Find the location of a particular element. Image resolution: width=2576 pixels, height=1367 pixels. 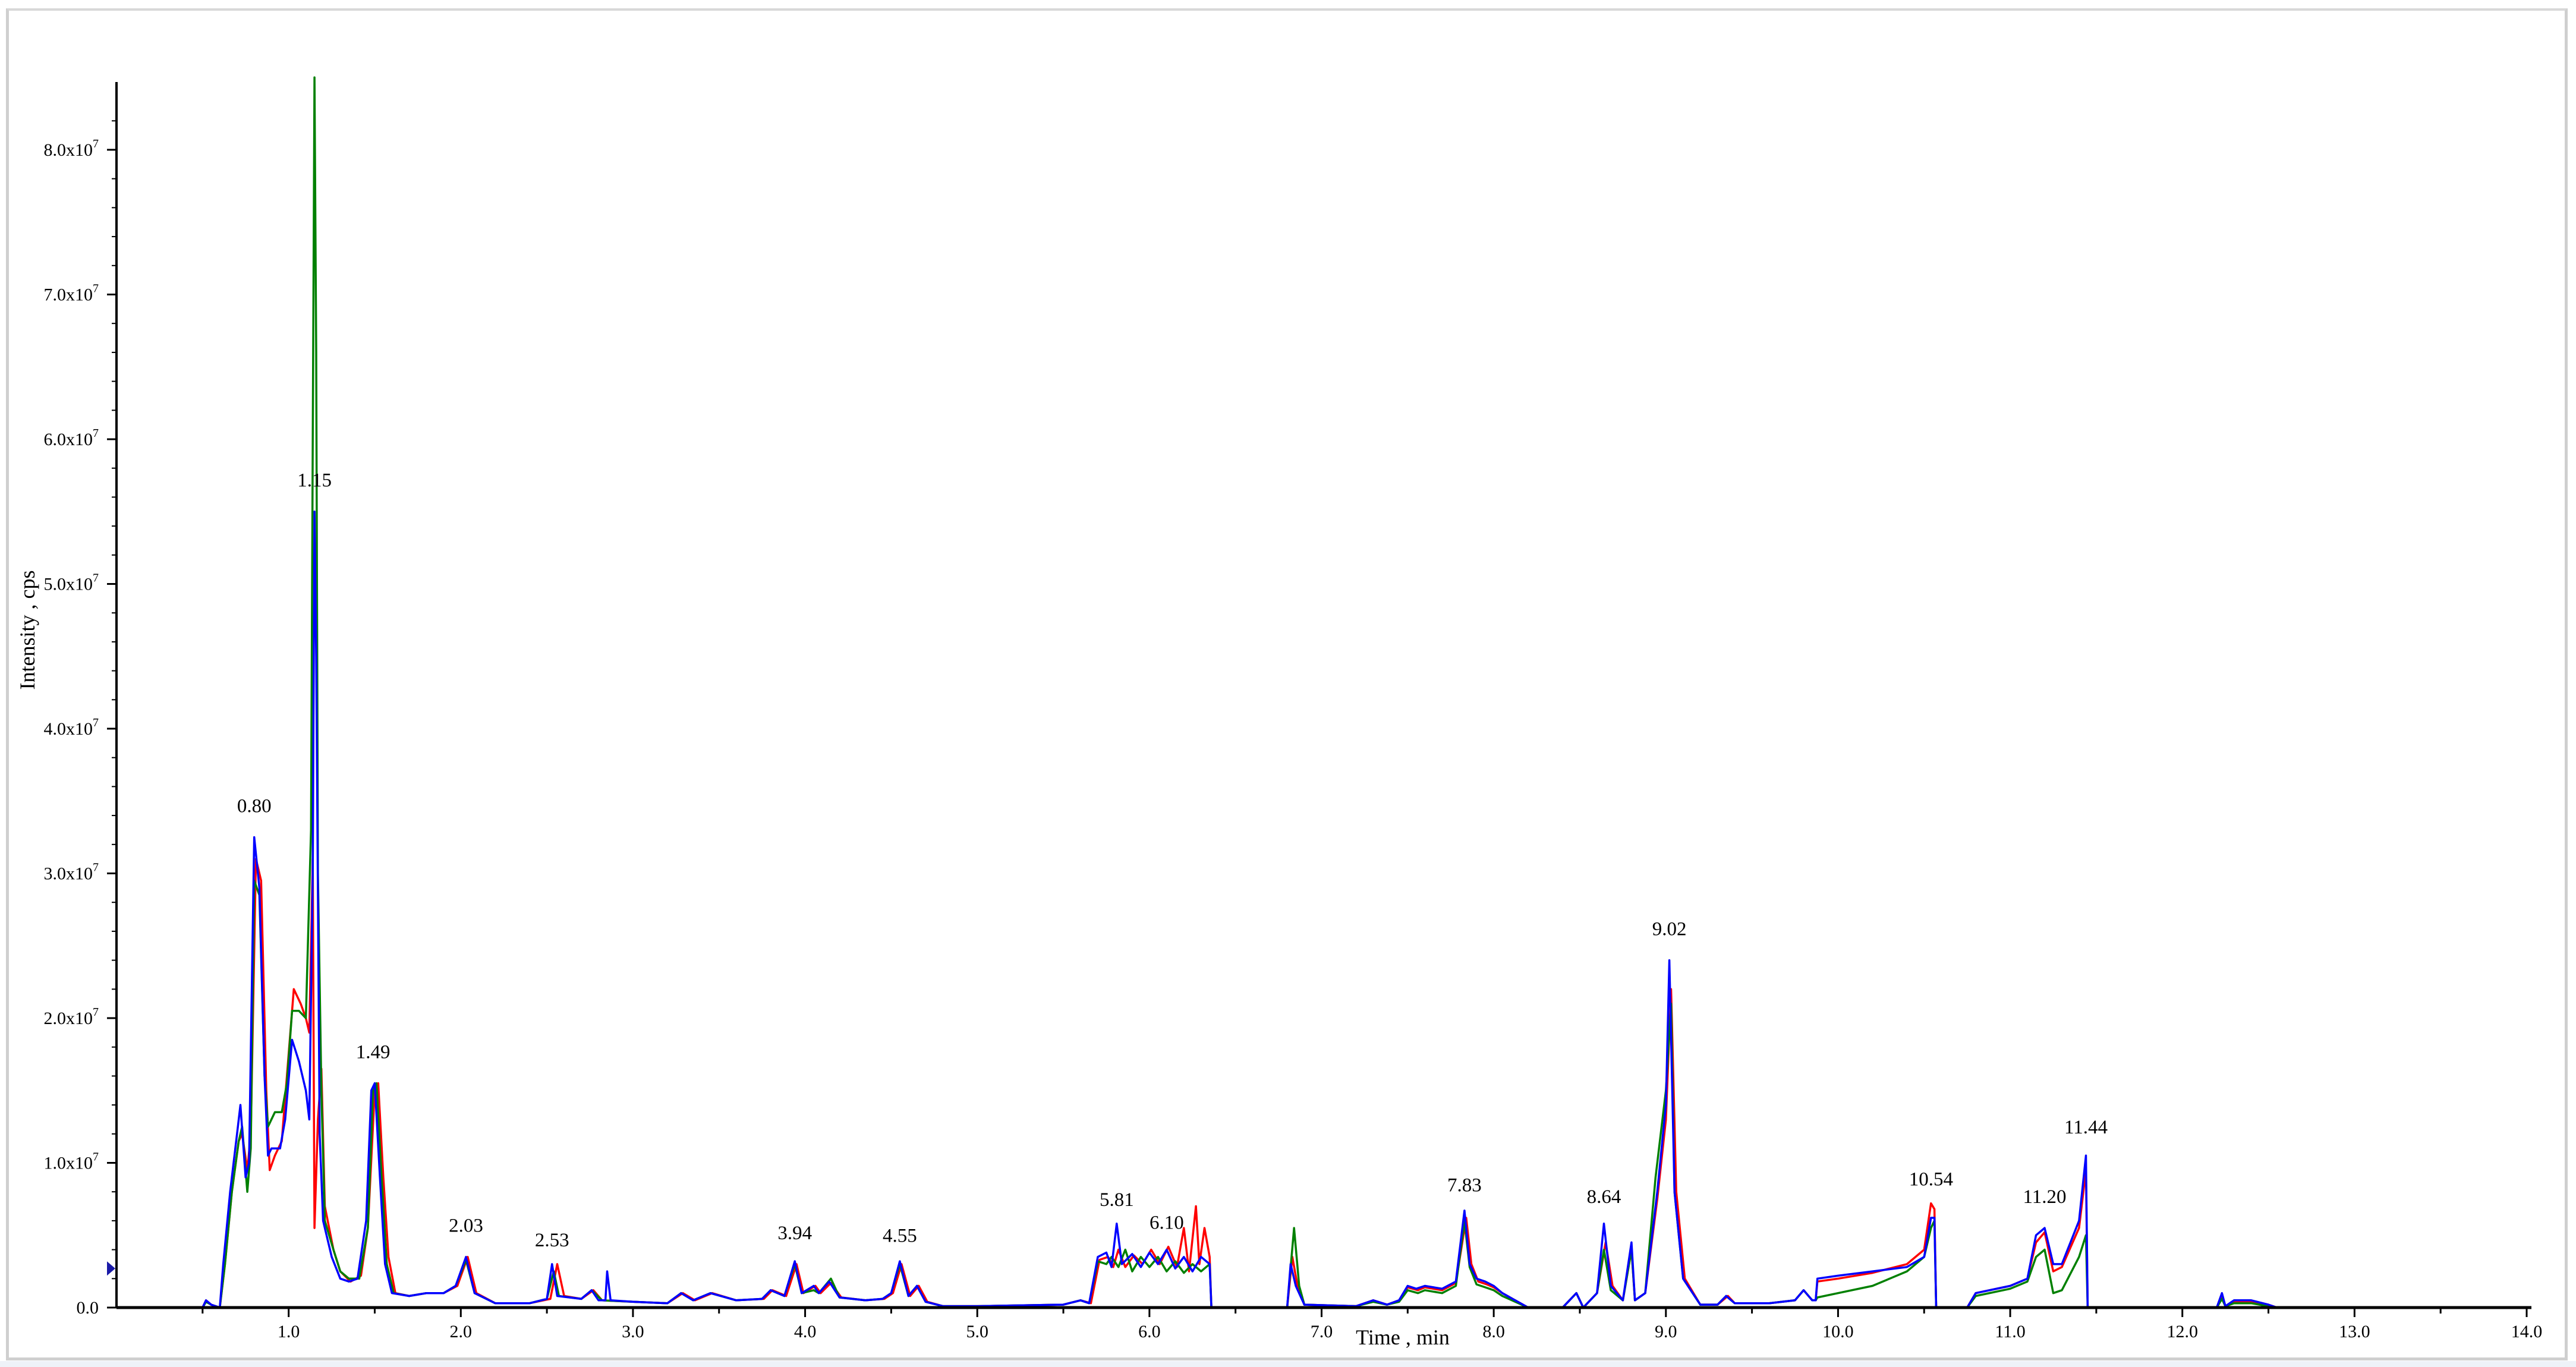

y-tick-label: 5.0x107 is located at coordinates (71, 583).